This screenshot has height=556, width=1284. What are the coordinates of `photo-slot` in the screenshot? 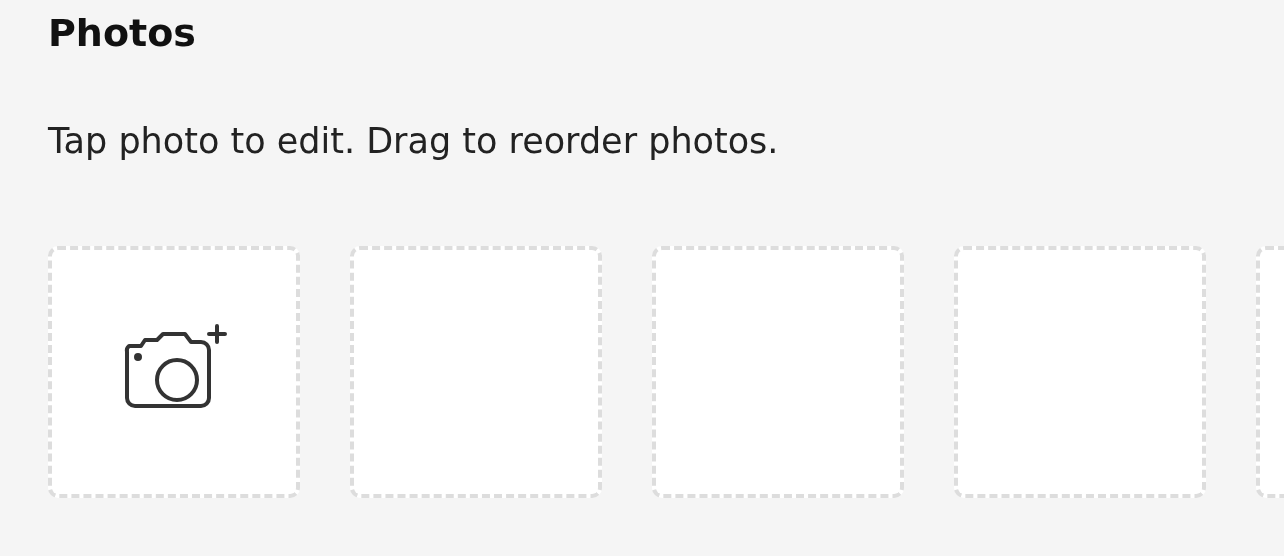 It's located at (174, 372).